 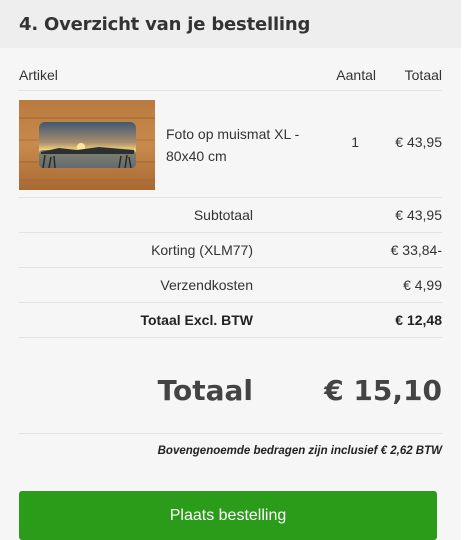 I want to click on product-price: € 43,95, so click(x=418, y=142).